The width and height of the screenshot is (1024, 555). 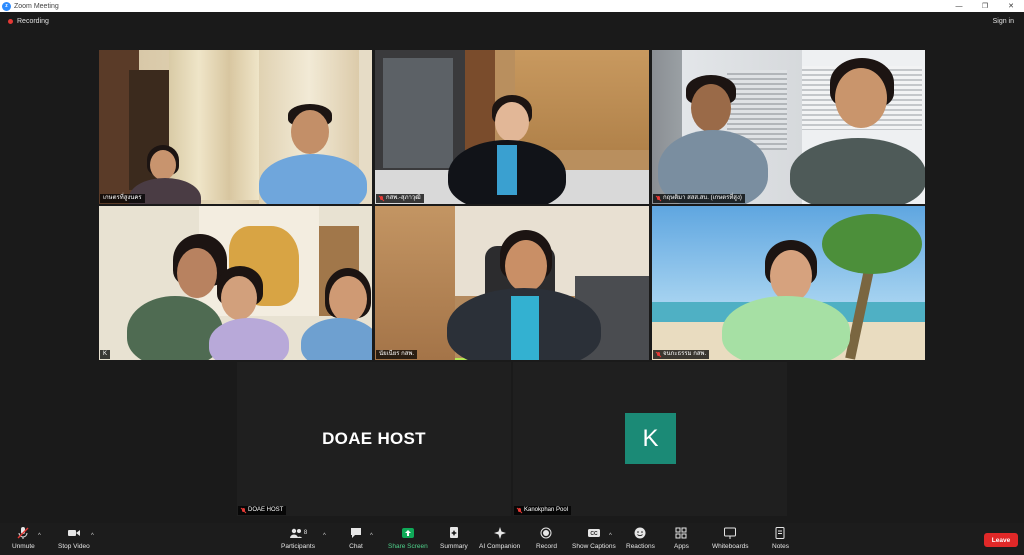 I want to click on ai-companion-label: AI Companion, so click(x=500, y=546).